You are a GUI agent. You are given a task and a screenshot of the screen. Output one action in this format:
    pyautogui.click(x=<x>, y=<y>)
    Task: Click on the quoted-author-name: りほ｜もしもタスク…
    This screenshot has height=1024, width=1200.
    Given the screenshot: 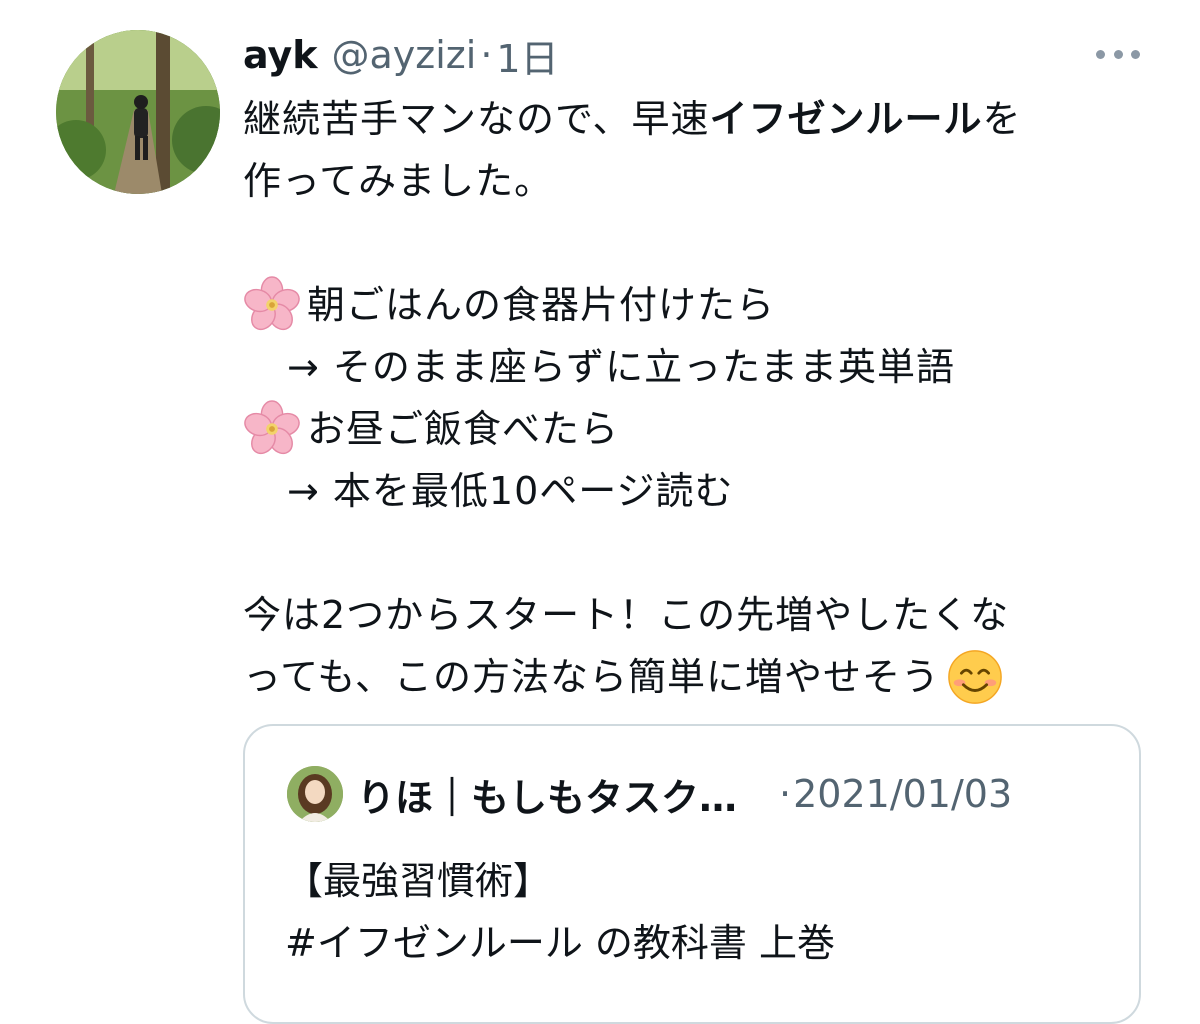 What is the action you would take?
    pyautogui.click(x=547, y=794)
    